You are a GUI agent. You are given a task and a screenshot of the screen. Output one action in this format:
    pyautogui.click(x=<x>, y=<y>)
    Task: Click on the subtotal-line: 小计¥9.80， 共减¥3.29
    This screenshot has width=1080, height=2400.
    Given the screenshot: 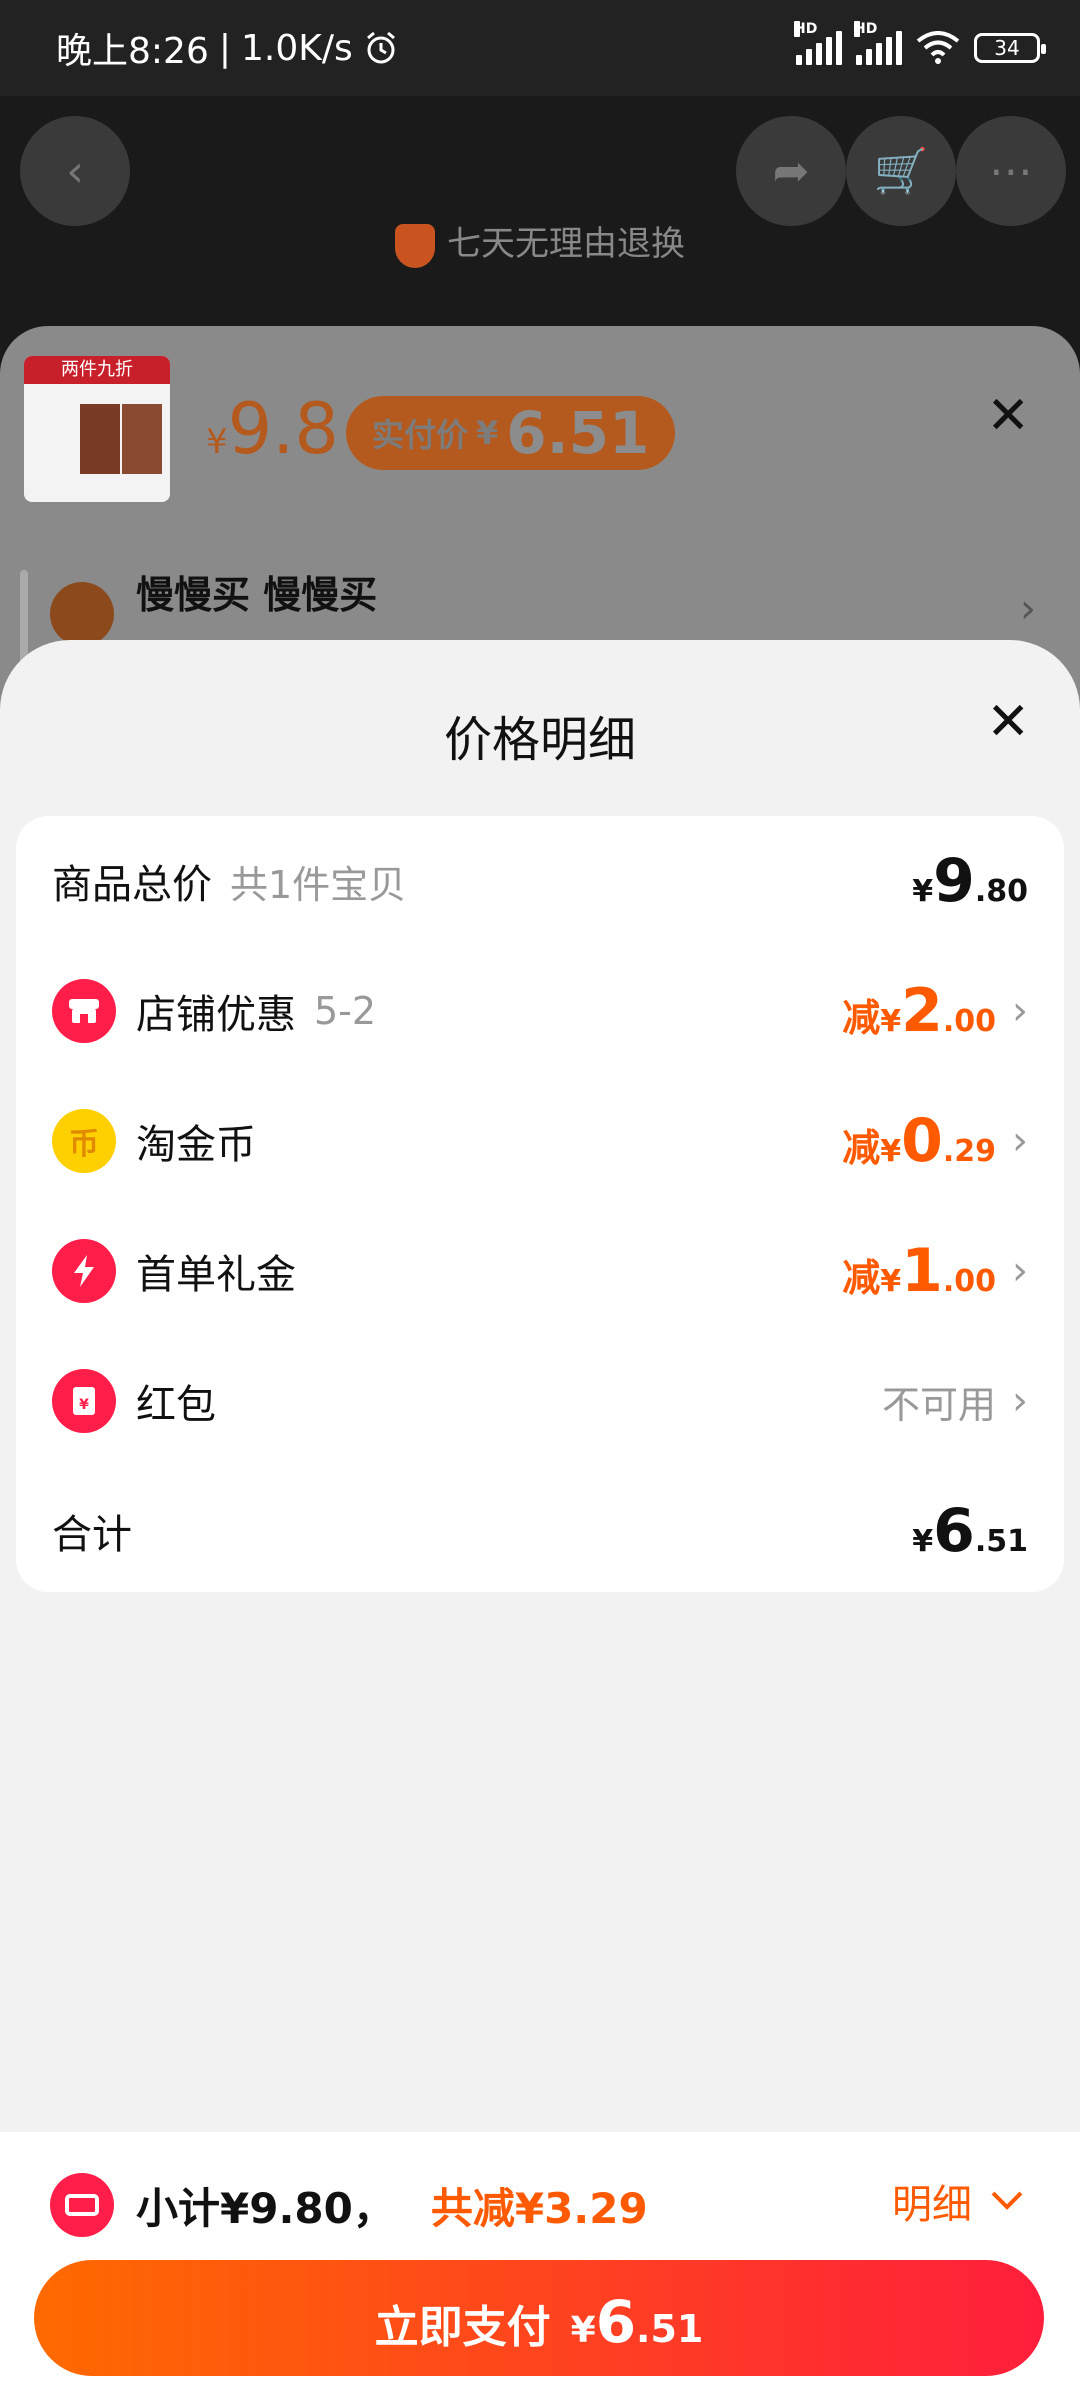 What is the action you would take?
    pyautogui.click(x=349, y=2205)
    